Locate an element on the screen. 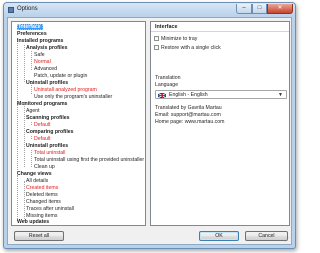  tree-item-preferences: Preferences is located at coordinates (32, 34).